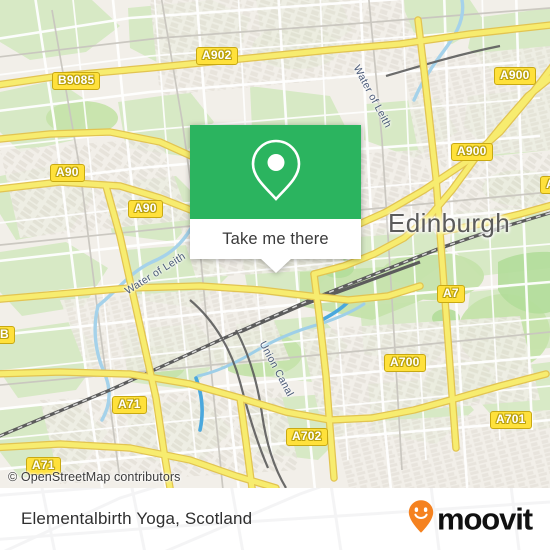  Describe the element at coordinates (511, 420) in the screenshot. I see `shield-a701: A701` at that location.